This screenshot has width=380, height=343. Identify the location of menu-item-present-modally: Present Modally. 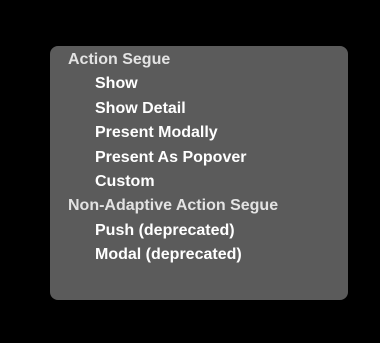
(199, 133).